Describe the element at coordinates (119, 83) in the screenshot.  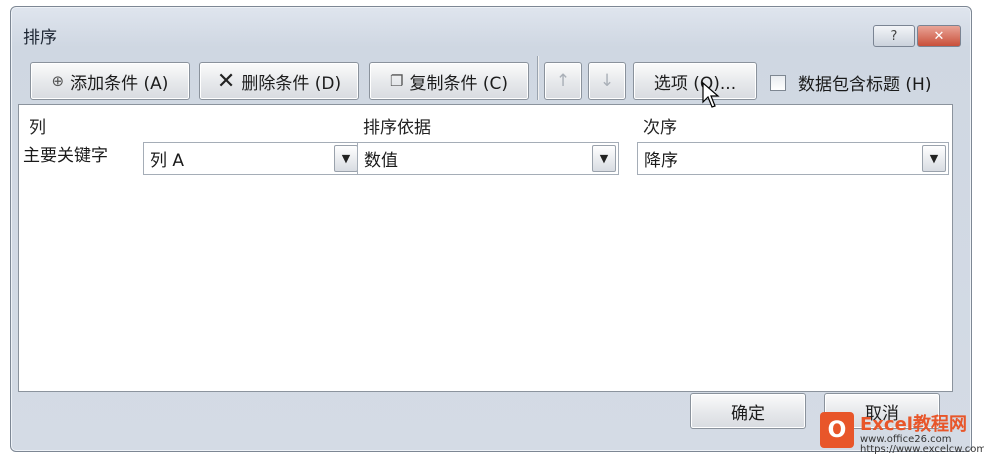
I see `add-level-label: 添加条件 (A)` at that location.